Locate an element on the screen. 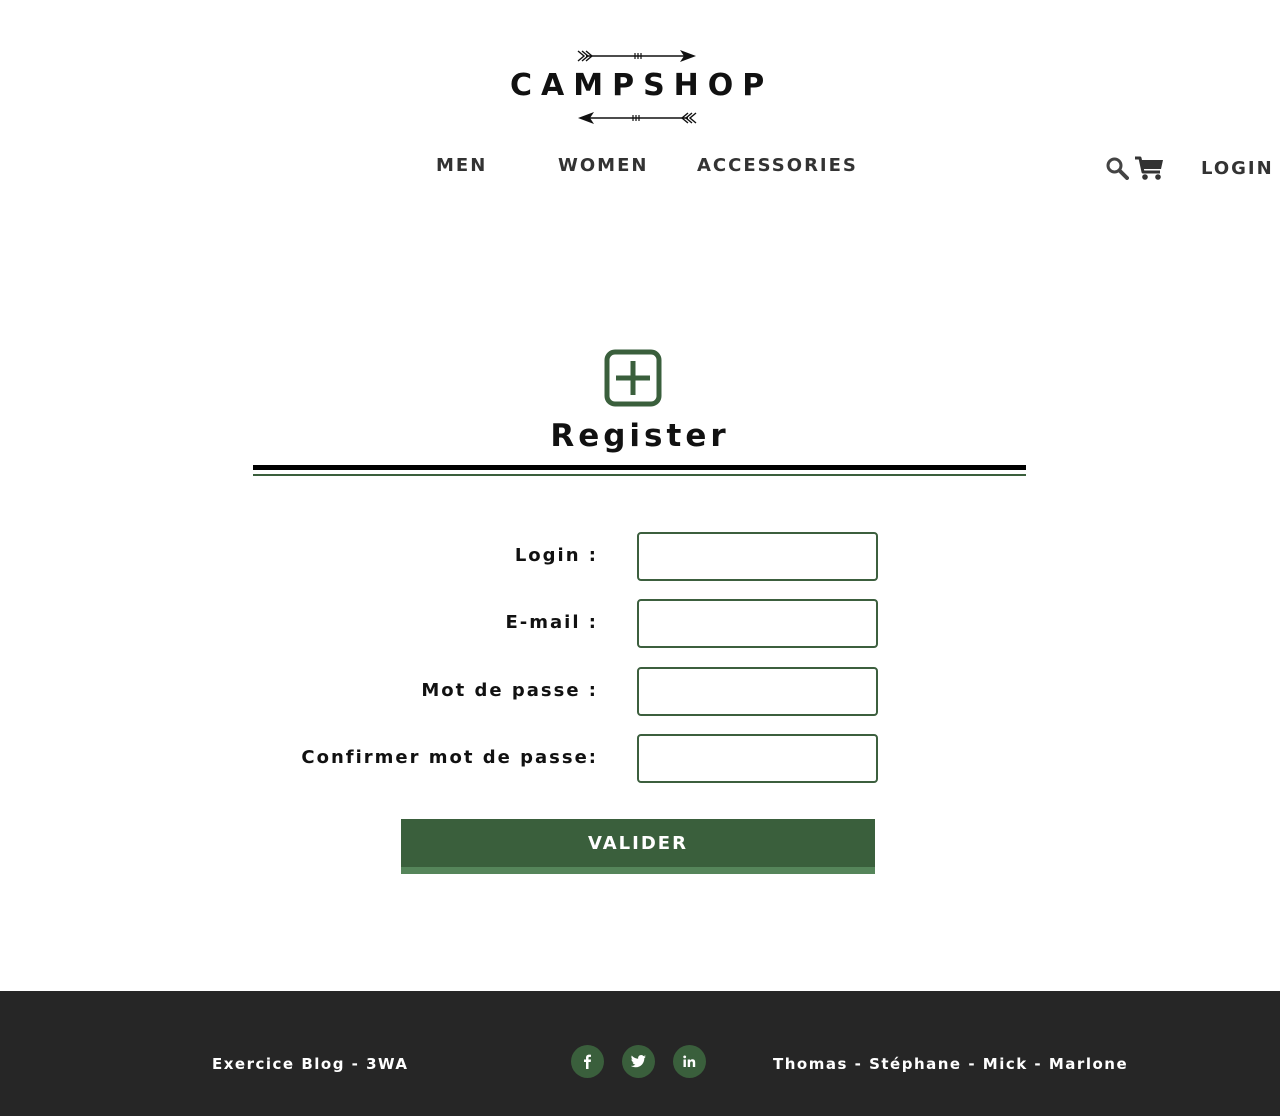 The image size is (1280, 1116). email-label: E-mail : is located at coordinates (551, 622).